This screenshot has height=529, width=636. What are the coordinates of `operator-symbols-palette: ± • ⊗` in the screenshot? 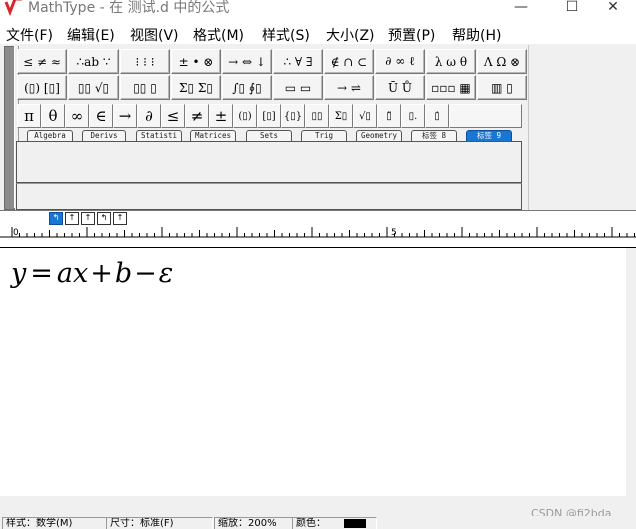 It's located at (196, 61).